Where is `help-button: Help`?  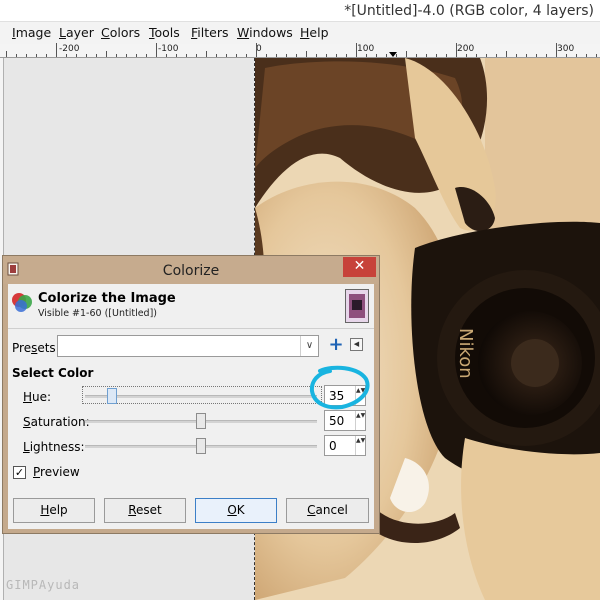 help-button: Help is located at coordinates (54, 510).